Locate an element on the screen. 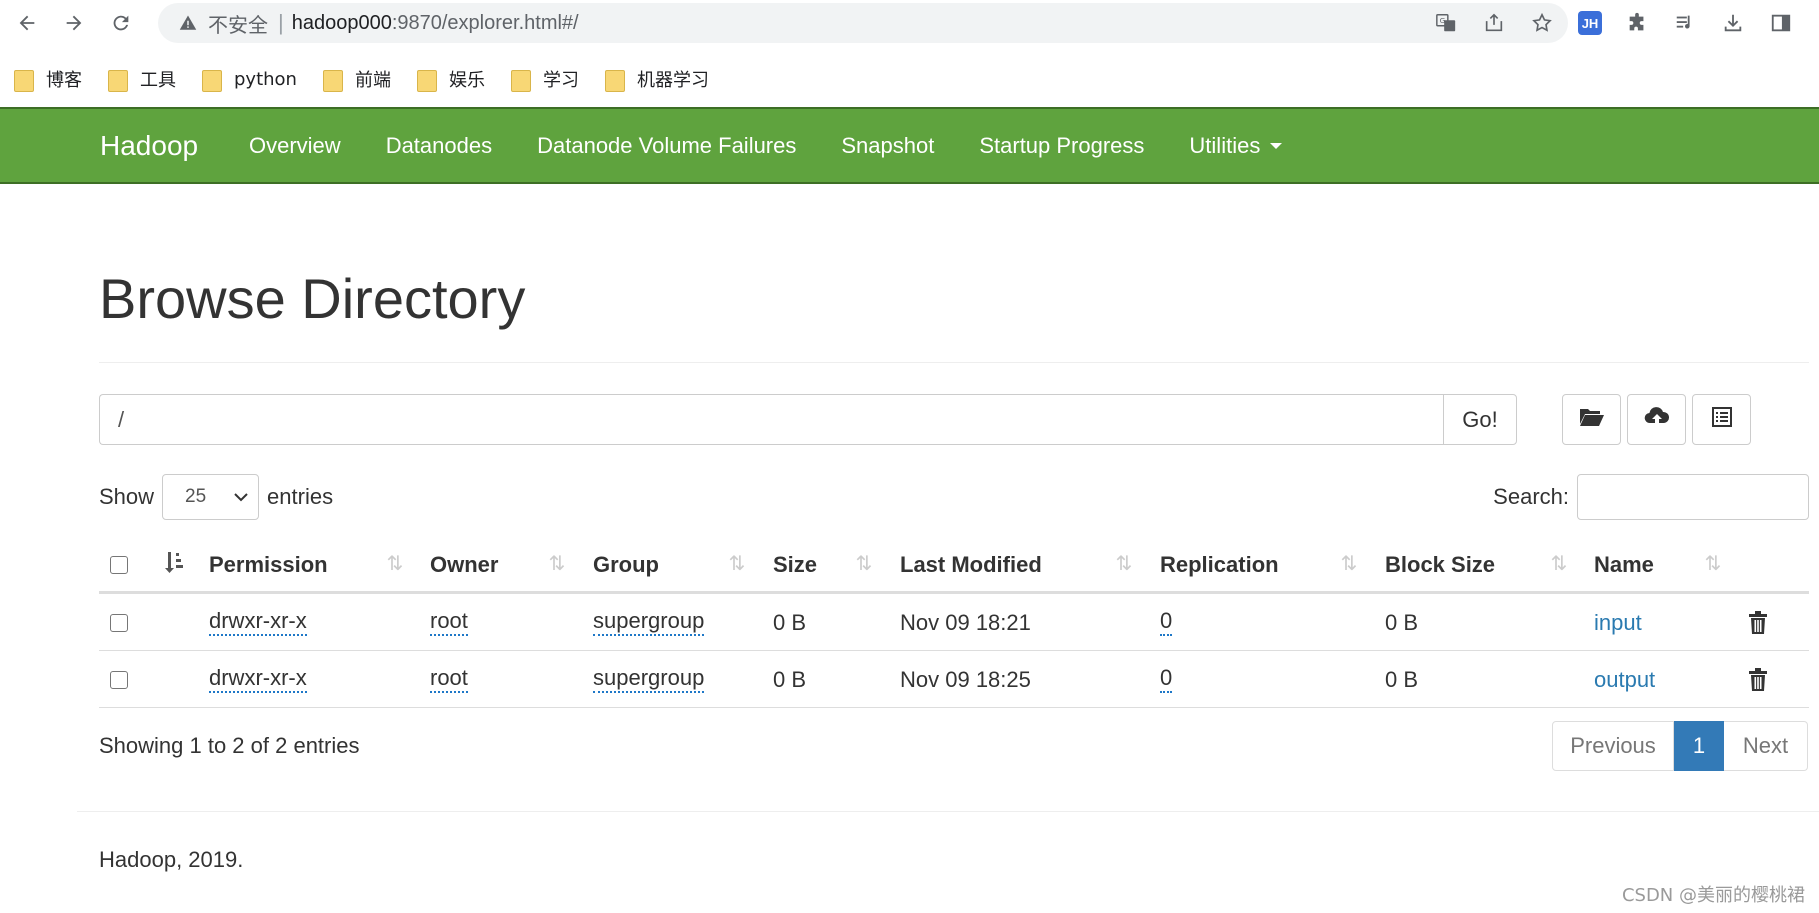  download-icon is located at coordinates (1733, 23).